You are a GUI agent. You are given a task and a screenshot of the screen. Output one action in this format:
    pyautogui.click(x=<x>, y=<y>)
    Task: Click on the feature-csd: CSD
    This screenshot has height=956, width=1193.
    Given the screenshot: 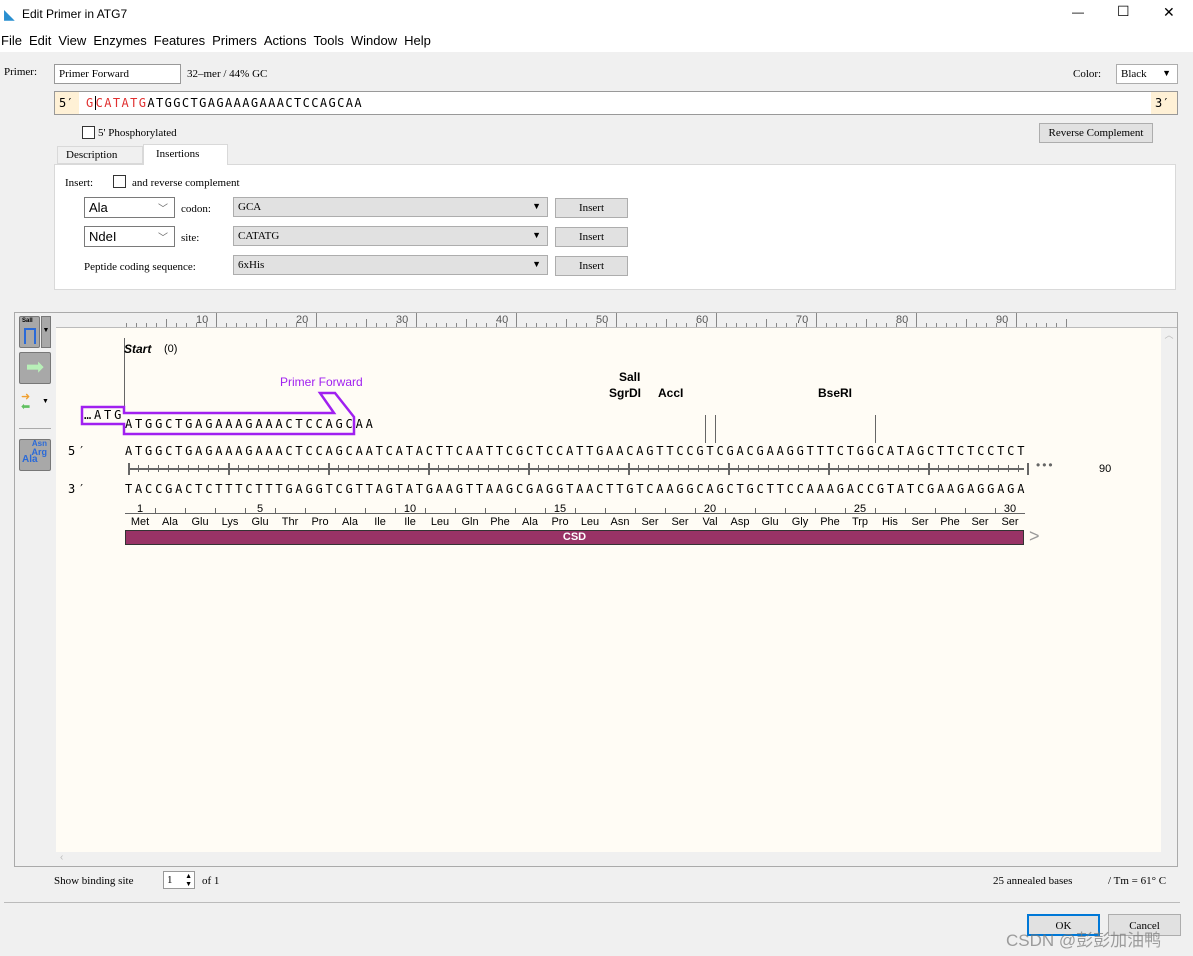 What is the action you would take?
    pyautogui.click(x=574, y=537)
    